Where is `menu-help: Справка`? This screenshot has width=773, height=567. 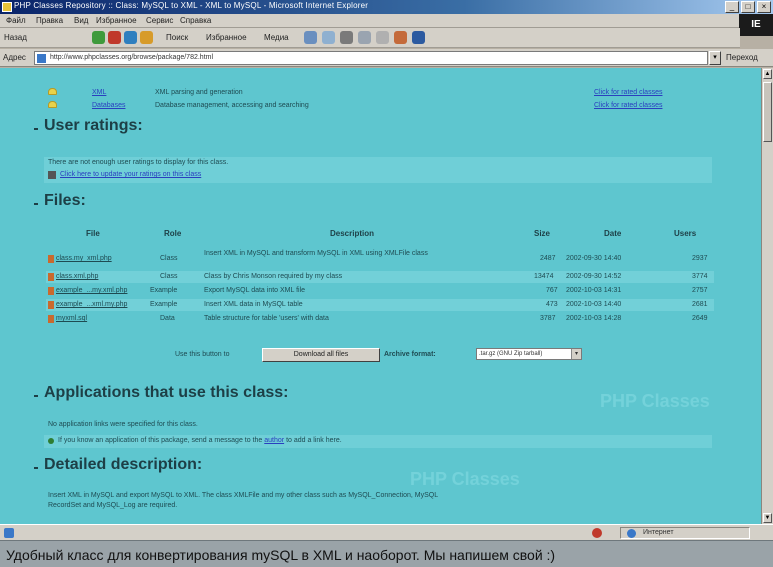 menu-help: Справка is located at coordinates (195, 20).